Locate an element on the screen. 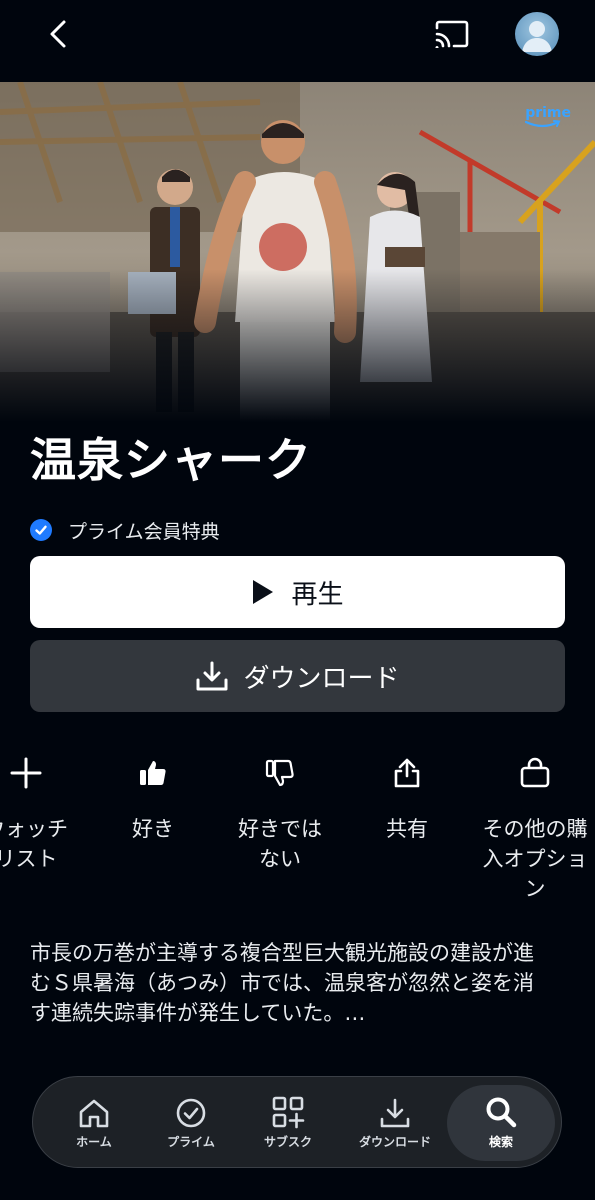 The width and height of the screenshot is (595, 1200). dislike-label: 好きでは ない is located at coordinates (280, 844).